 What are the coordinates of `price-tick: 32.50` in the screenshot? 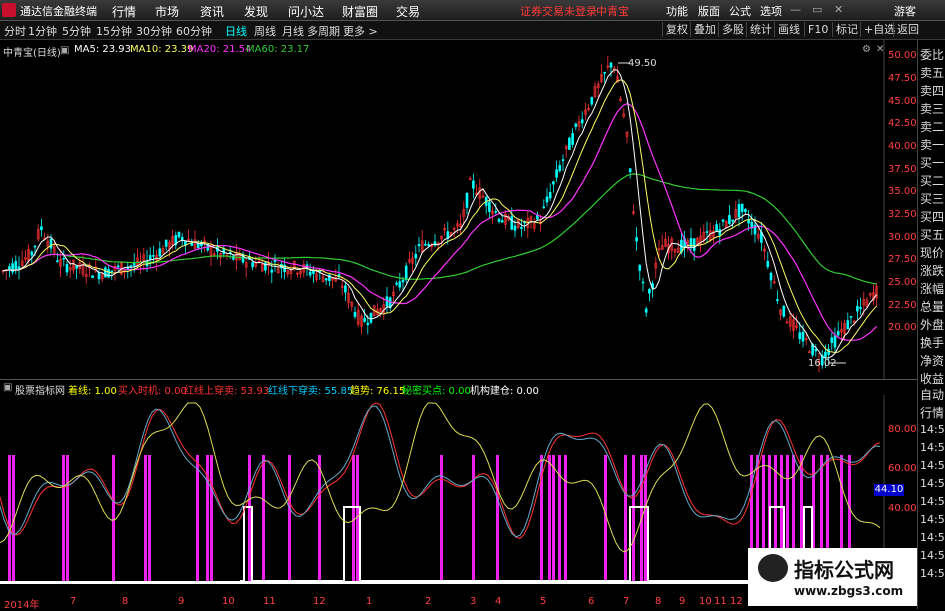 It's located at (902, 214).